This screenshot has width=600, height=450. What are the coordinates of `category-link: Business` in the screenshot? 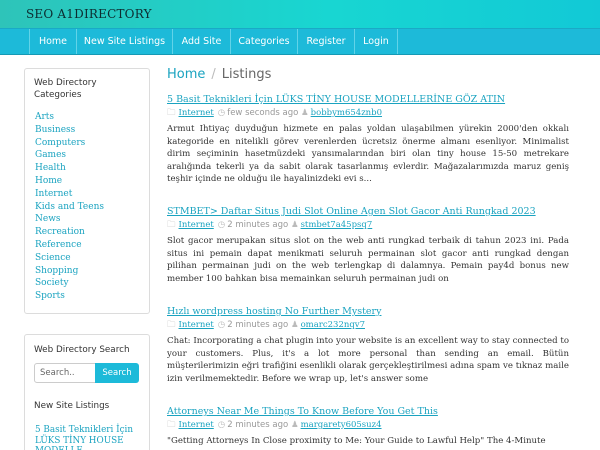 It's located at (69, 130).